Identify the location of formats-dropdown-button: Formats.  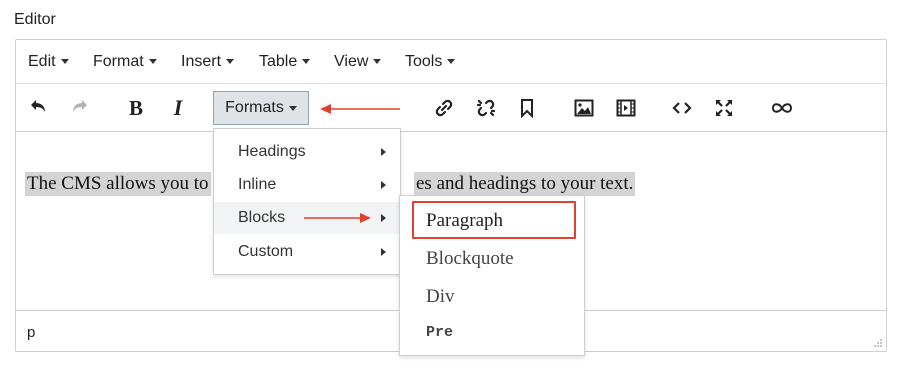
(261, 108).